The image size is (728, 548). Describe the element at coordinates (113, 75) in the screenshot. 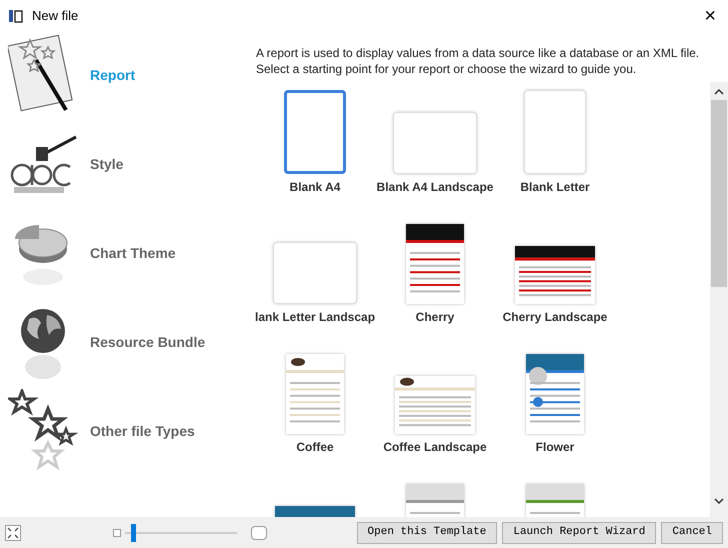

I see `sidebar-item: Report` at that location.